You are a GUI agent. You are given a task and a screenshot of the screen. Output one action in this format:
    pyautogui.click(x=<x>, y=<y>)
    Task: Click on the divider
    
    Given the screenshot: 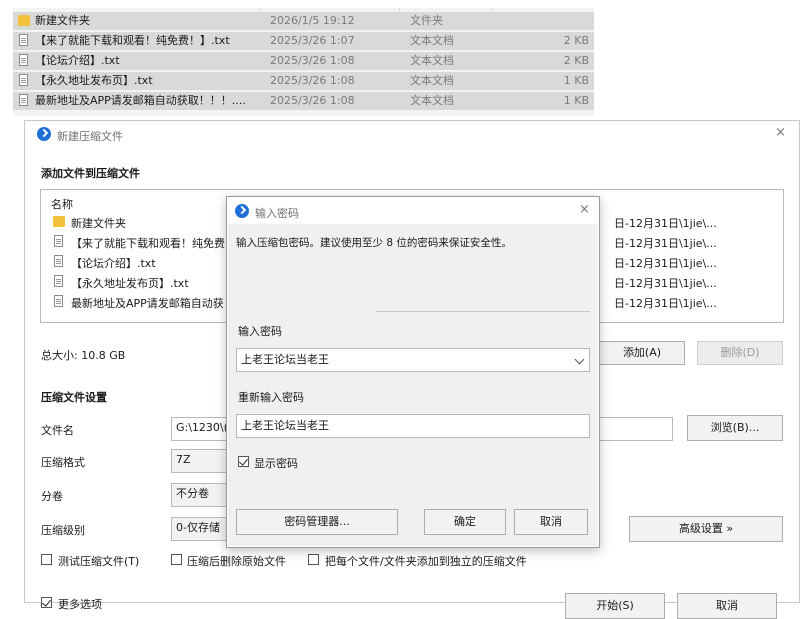 What is the action you would take?
    pyautogui.click(x=483, y=311)
    